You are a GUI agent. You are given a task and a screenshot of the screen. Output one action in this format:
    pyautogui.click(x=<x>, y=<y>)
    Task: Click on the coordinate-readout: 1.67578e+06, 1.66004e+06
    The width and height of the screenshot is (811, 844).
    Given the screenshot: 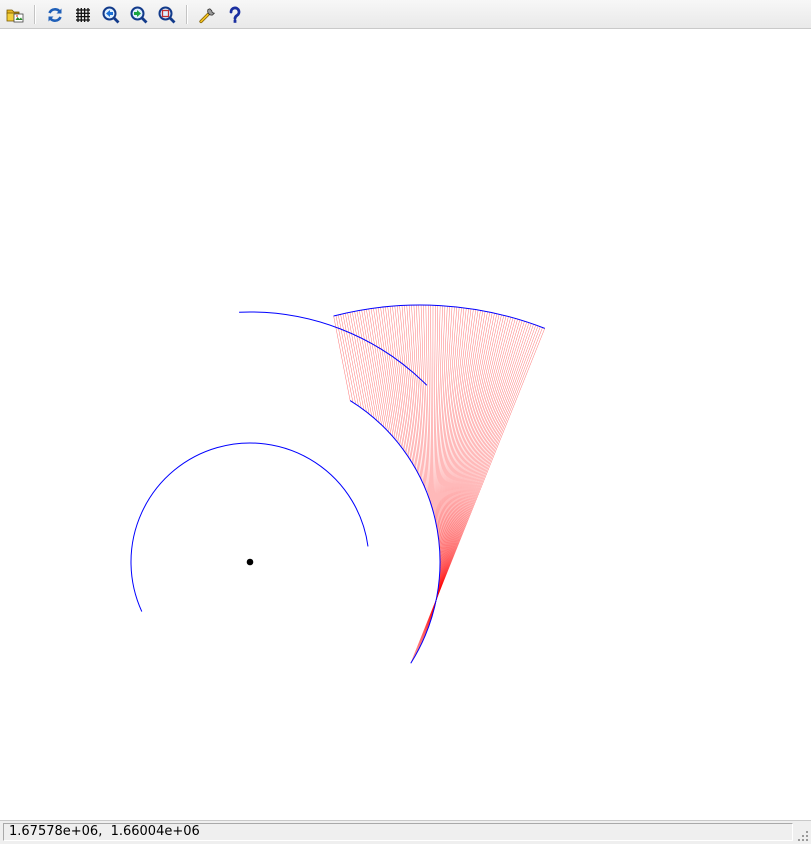 What is the action you would take?
    pyautogui.click(x=398, y=832)
    